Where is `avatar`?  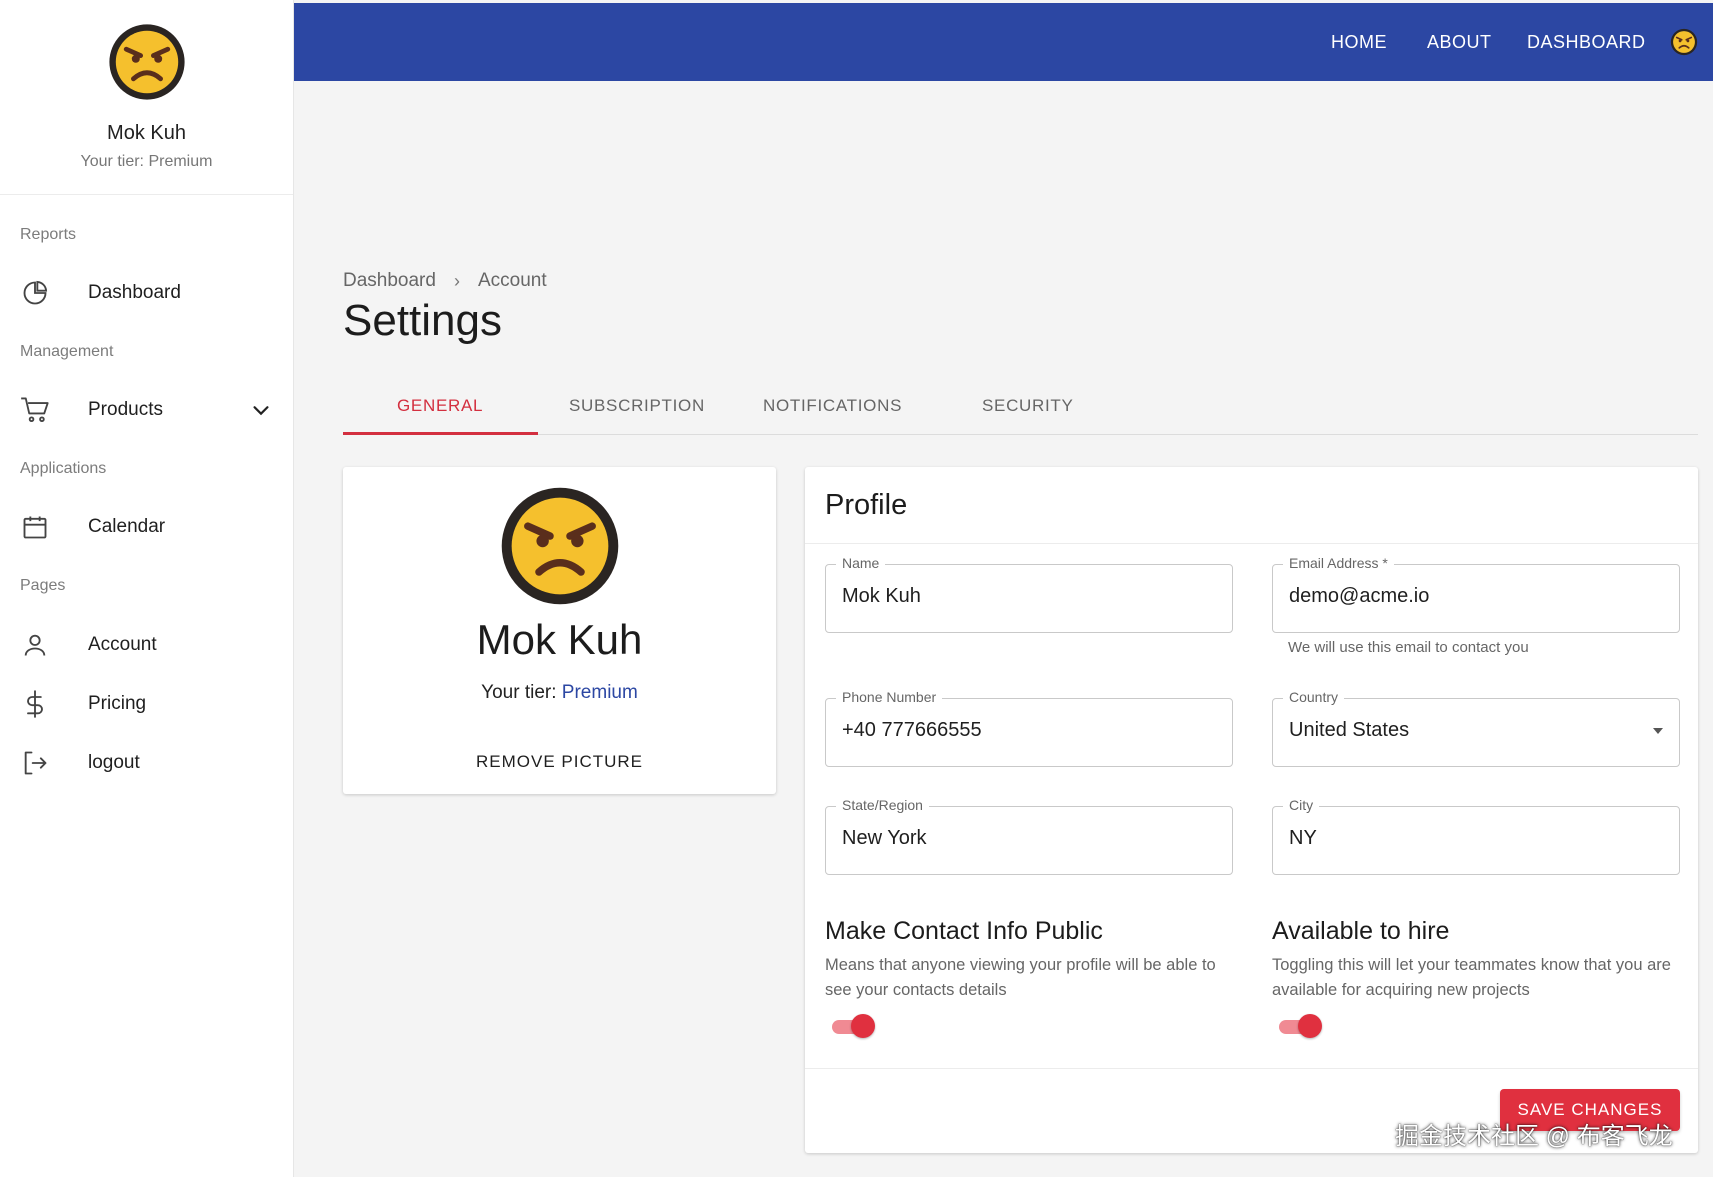
avatar is located at coordinates (147, 62).